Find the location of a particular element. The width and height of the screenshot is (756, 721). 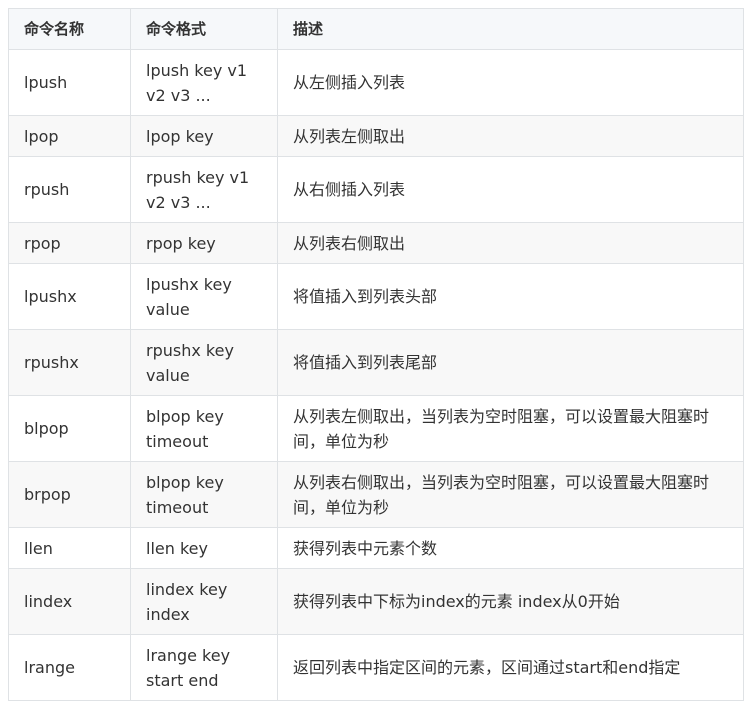

command-format-cell: lpushx key value is located at coordinates (204, 296).